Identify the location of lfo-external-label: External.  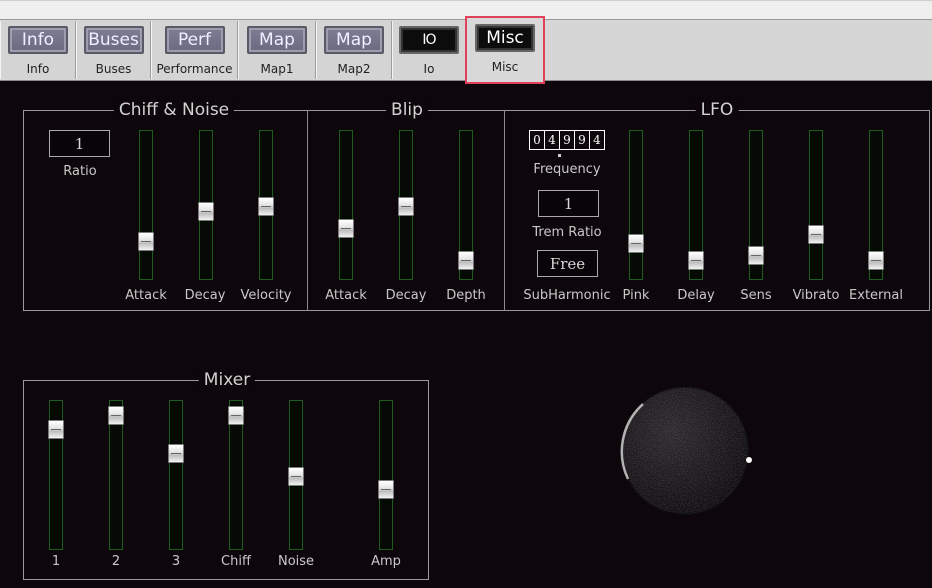
(876, 295).